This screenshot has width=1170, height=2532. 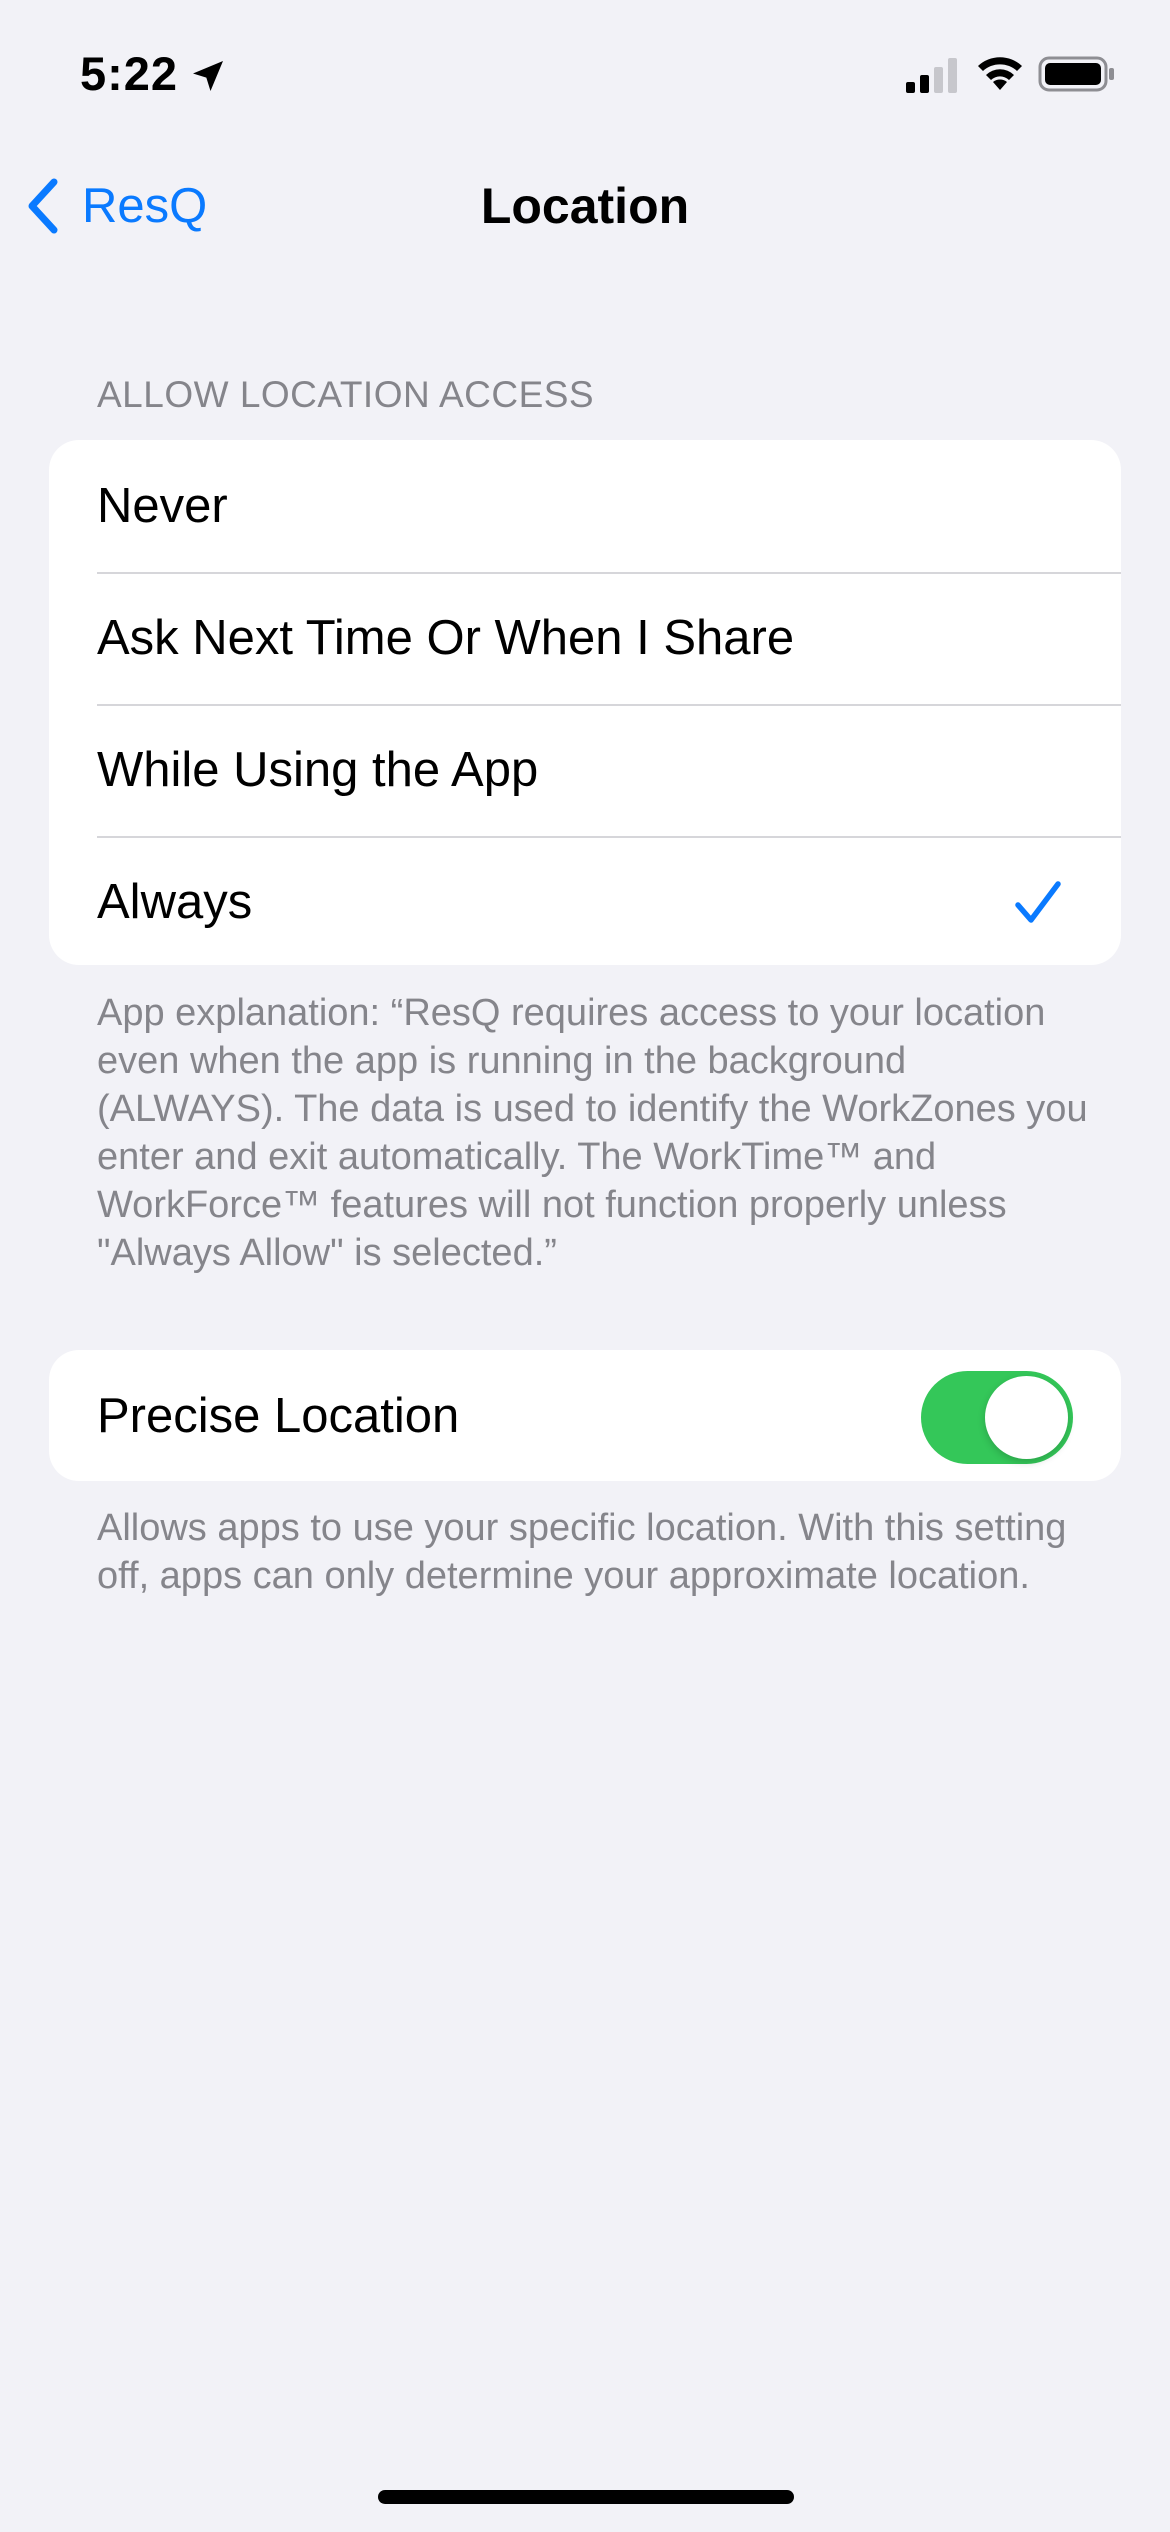 I want to click on home-indicator, so click(x=586, y=2497).